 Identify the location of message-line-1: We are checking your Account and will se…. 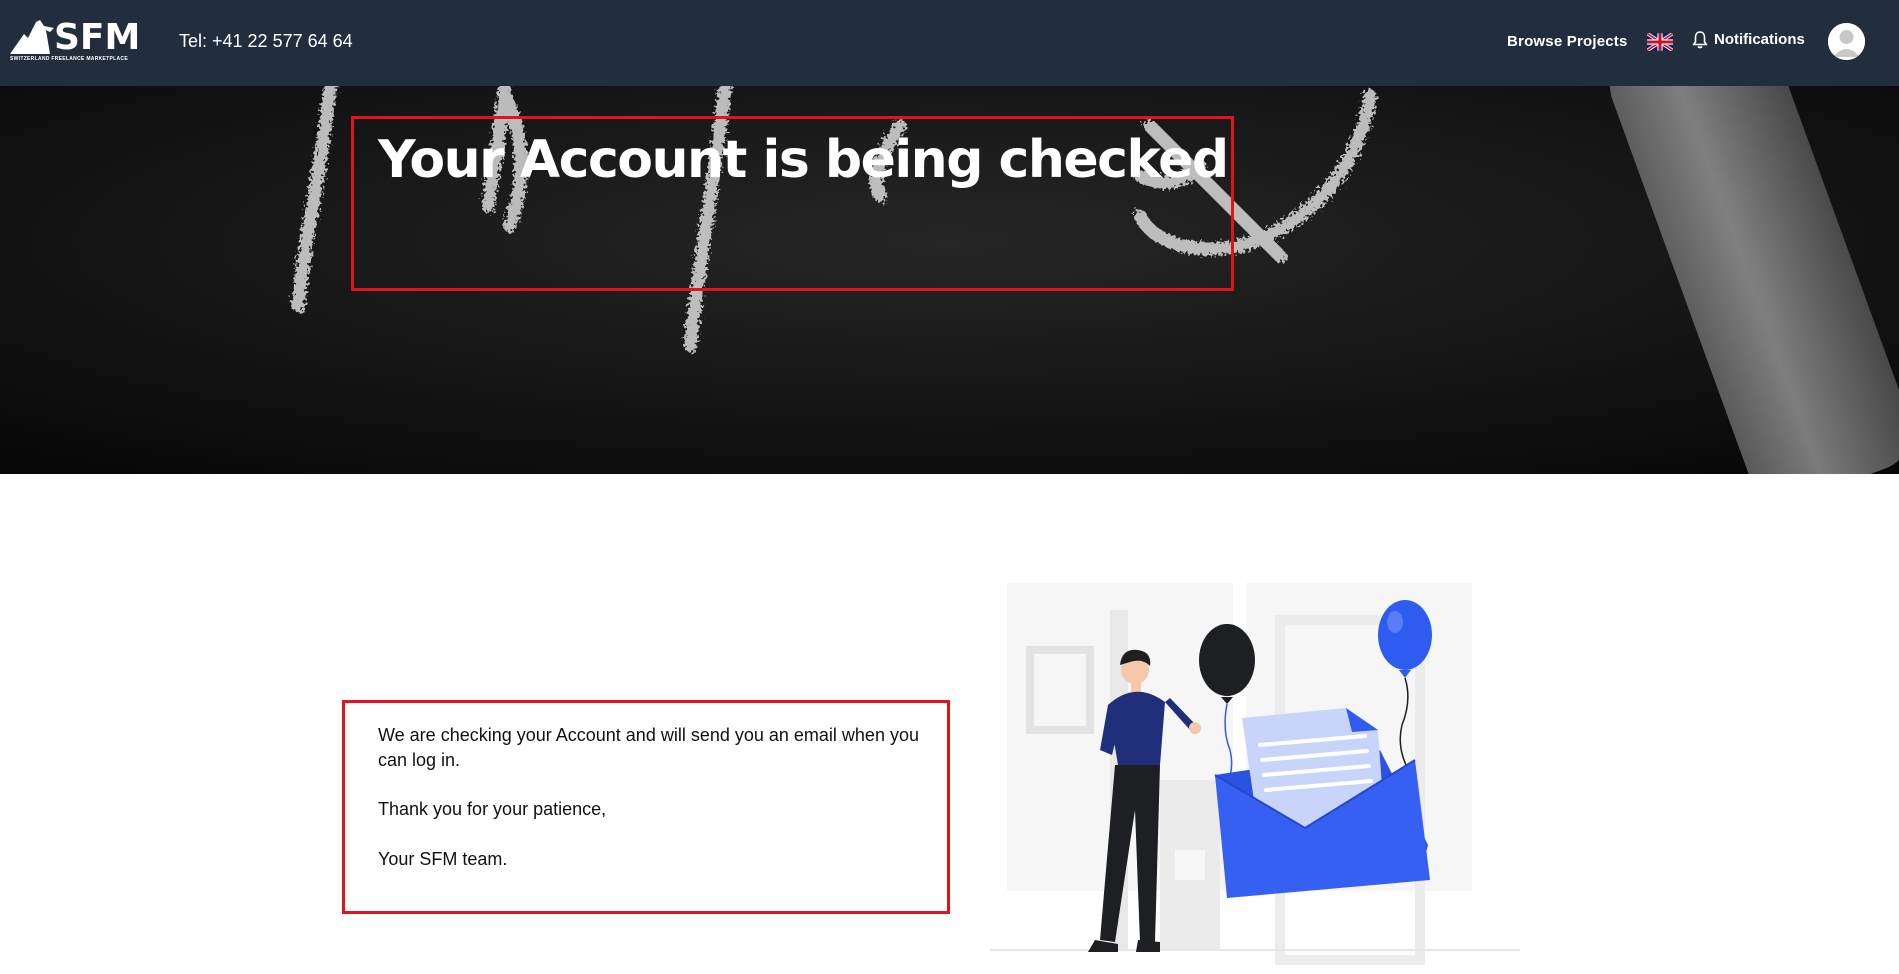
(648, 747).